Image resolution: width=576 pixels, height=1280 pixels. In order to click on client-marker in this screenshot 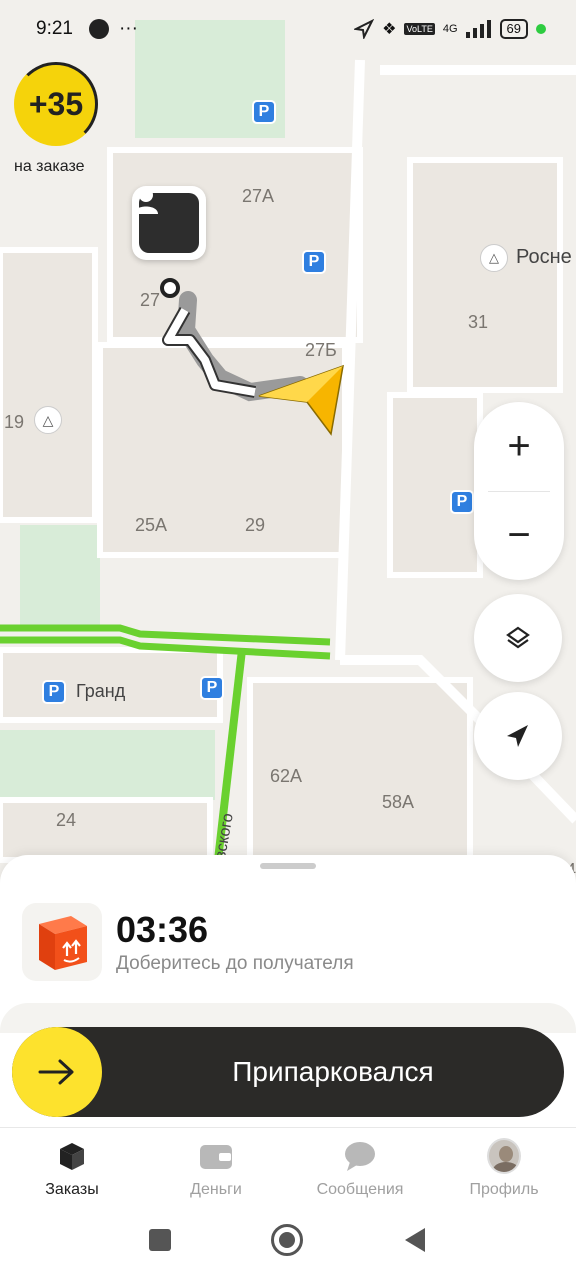, I will do `click(169, 223)`.